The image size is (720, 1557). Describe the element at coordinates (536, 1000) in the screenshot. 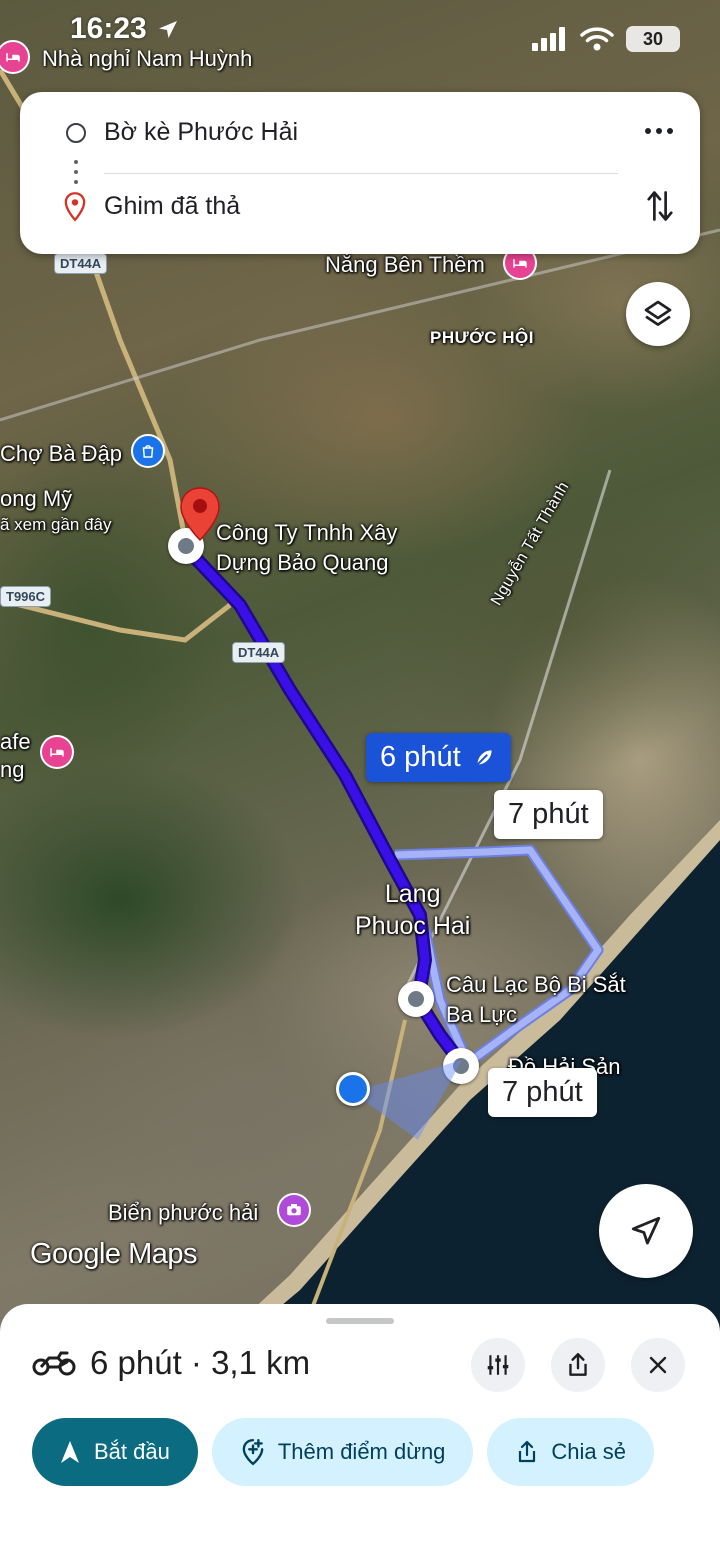

I see `map-label-clb-bi-sat: Câu Lạc Bộ Bi Sắt Ba Lực` at that location.